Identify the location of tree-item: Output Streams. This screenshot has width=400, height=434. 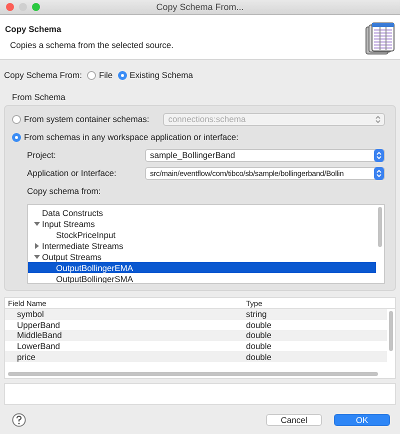
(202, 256).